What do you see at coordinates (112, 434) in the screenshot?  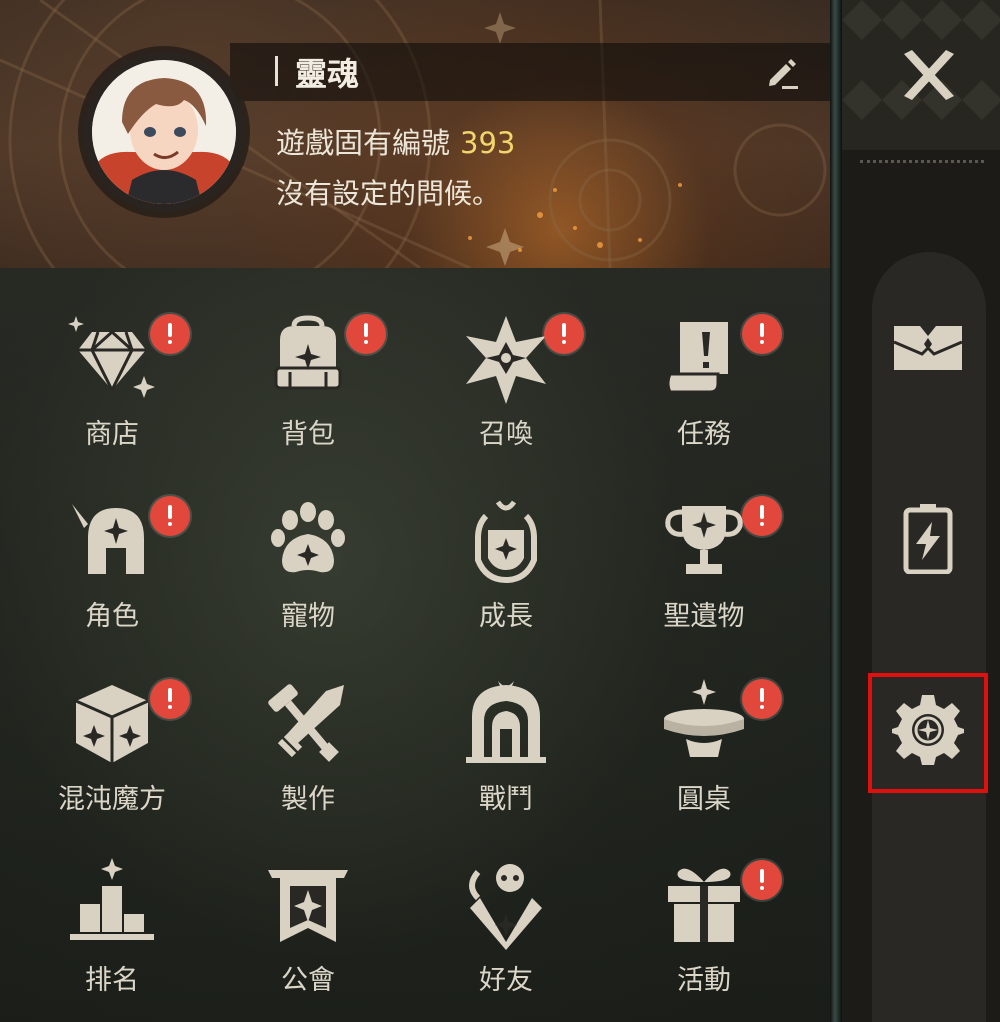 I see `menu-item-label: 商店` at bounding box center [112, 434].